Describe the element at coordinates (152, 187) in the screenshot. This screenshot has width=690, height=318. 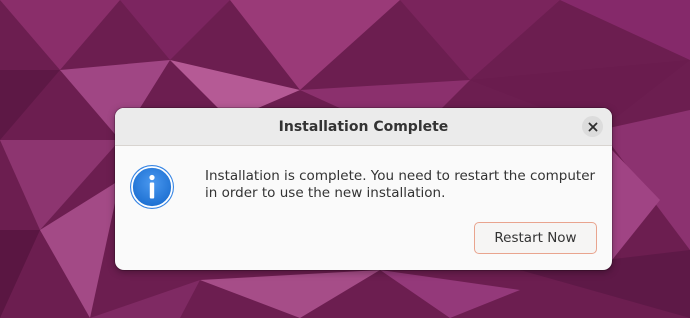
I see `info-icon` at that location.